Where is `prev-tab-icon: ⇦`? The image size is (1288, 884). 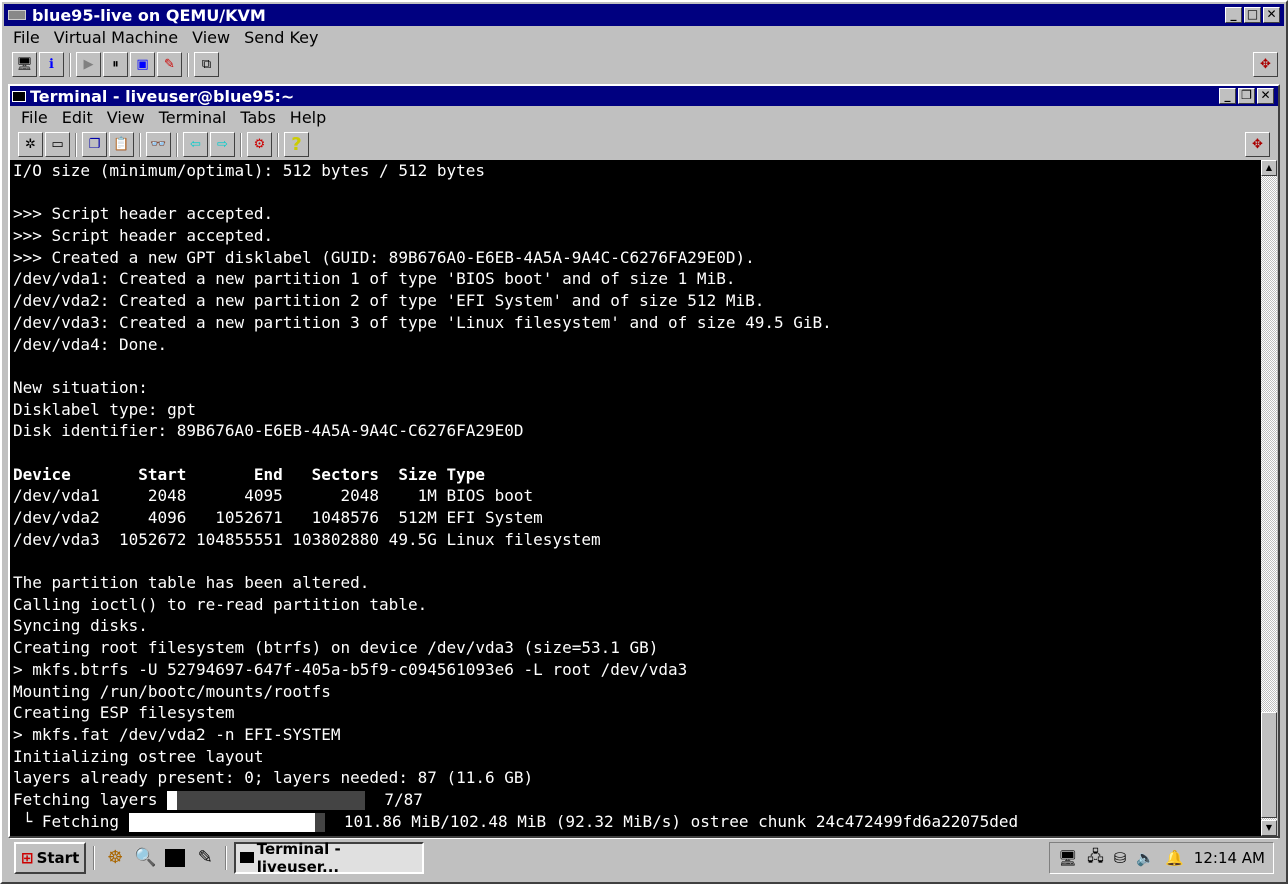 prev-tab-icon: ⇦ is located at coordinates (195, 144).